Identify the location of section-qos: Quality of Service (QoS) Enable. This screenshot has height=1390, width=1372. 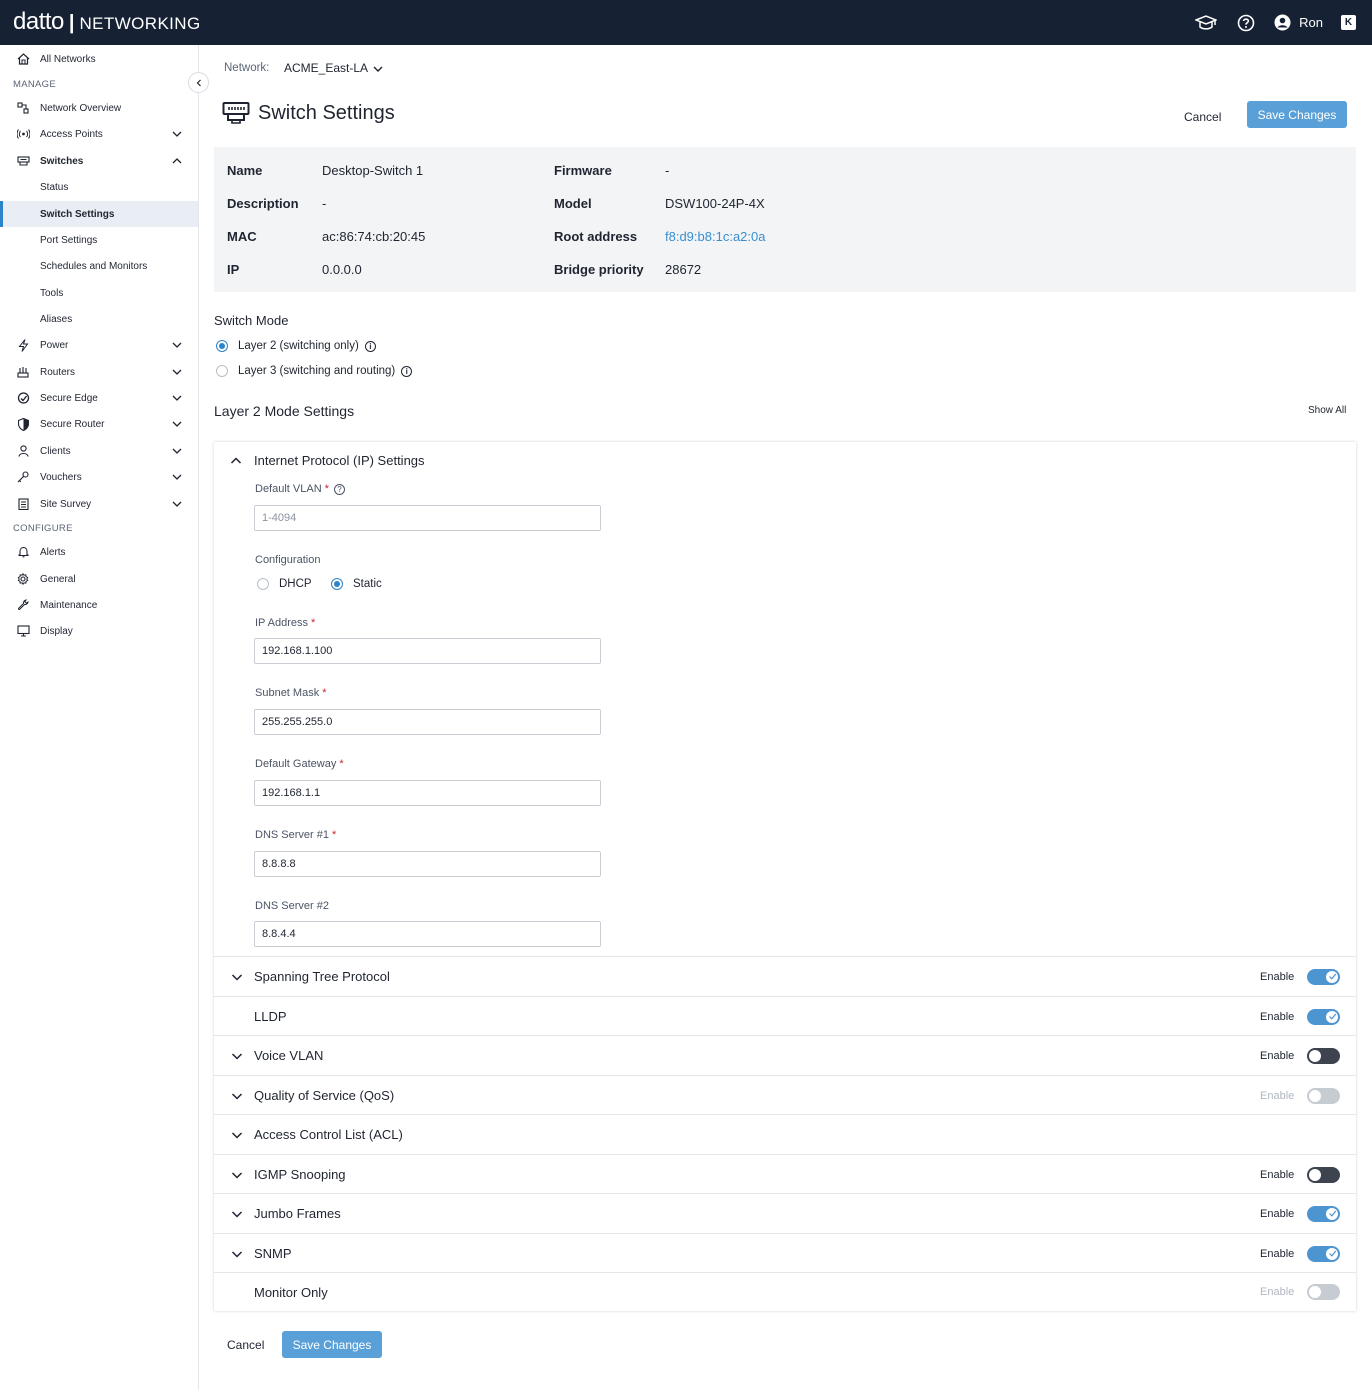
(785, 1095).